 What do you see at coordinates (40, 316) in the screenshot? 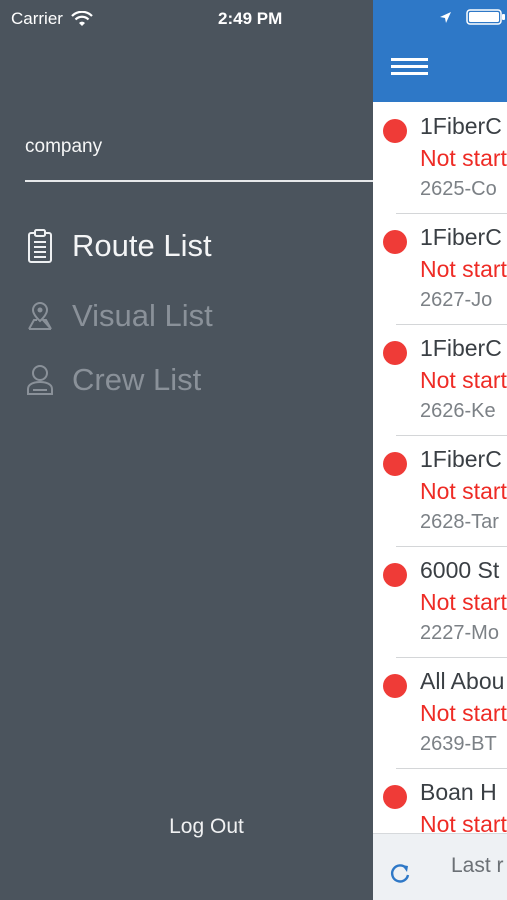
I see `map-pin-icon` at bounding box center [40, 316].